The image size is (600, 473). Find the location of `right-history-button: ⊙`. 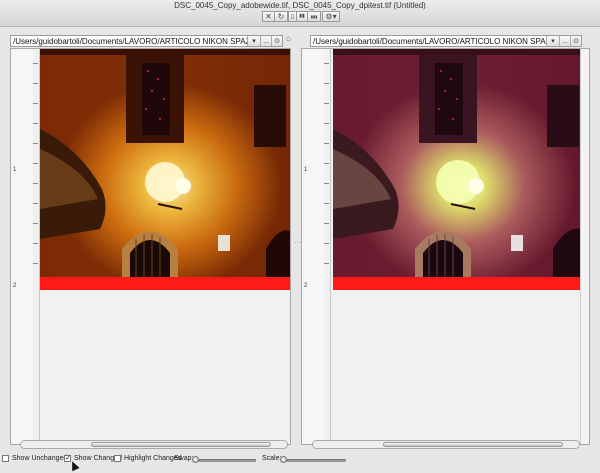

right-history-button: ⊙ is located at coordinates (575, 41).